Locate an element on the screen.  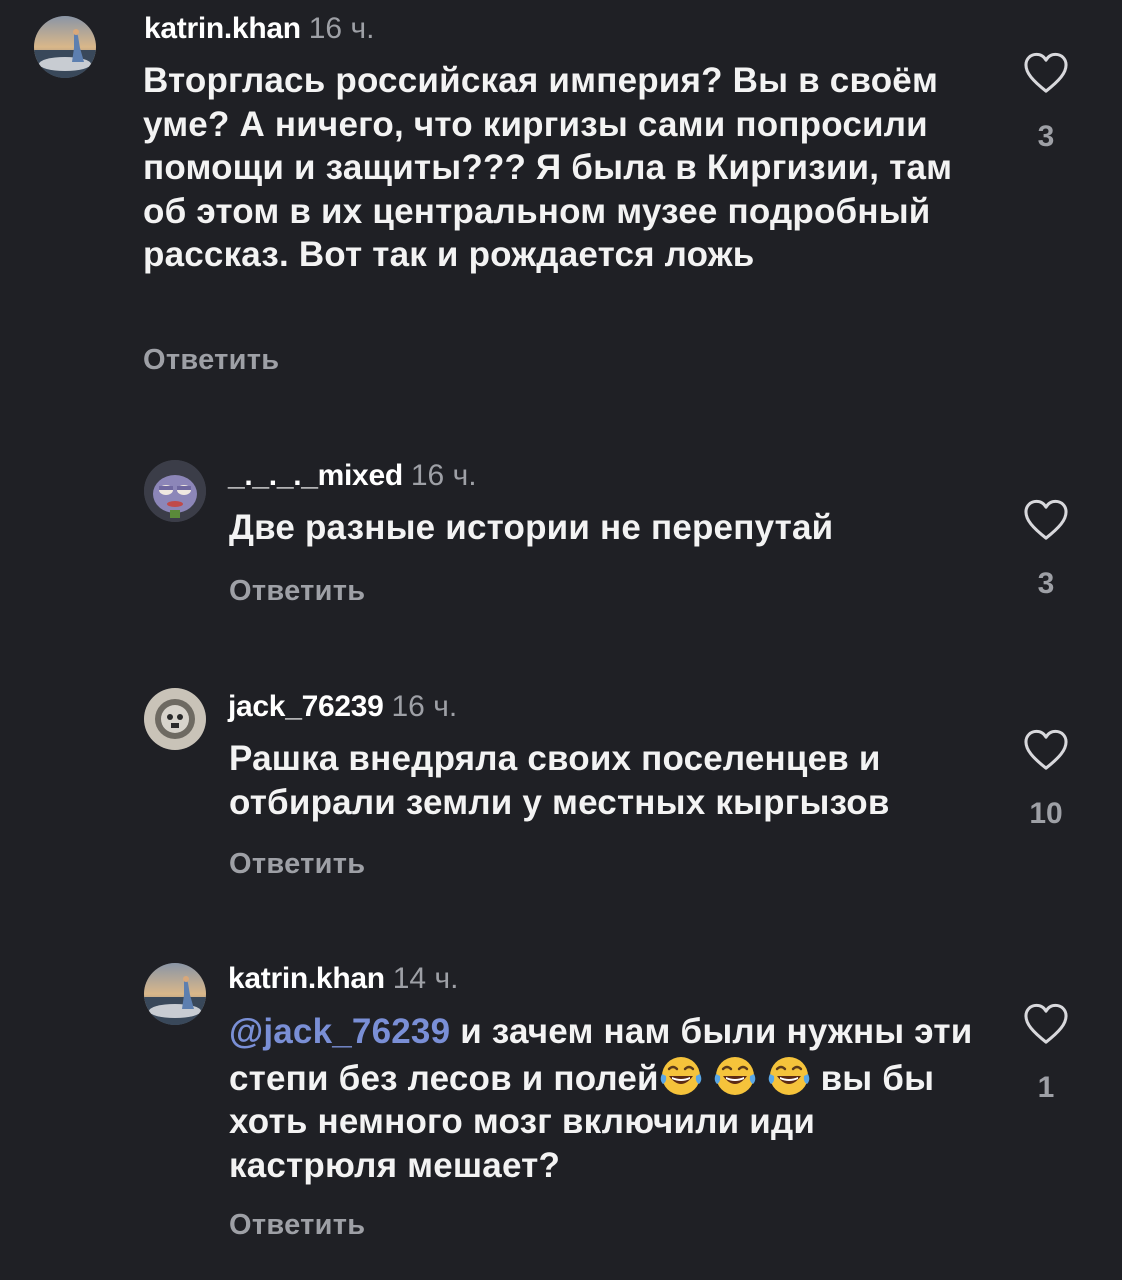
comment-meta: katrin.khan 16 ч. is located at coordinates (259, 29).